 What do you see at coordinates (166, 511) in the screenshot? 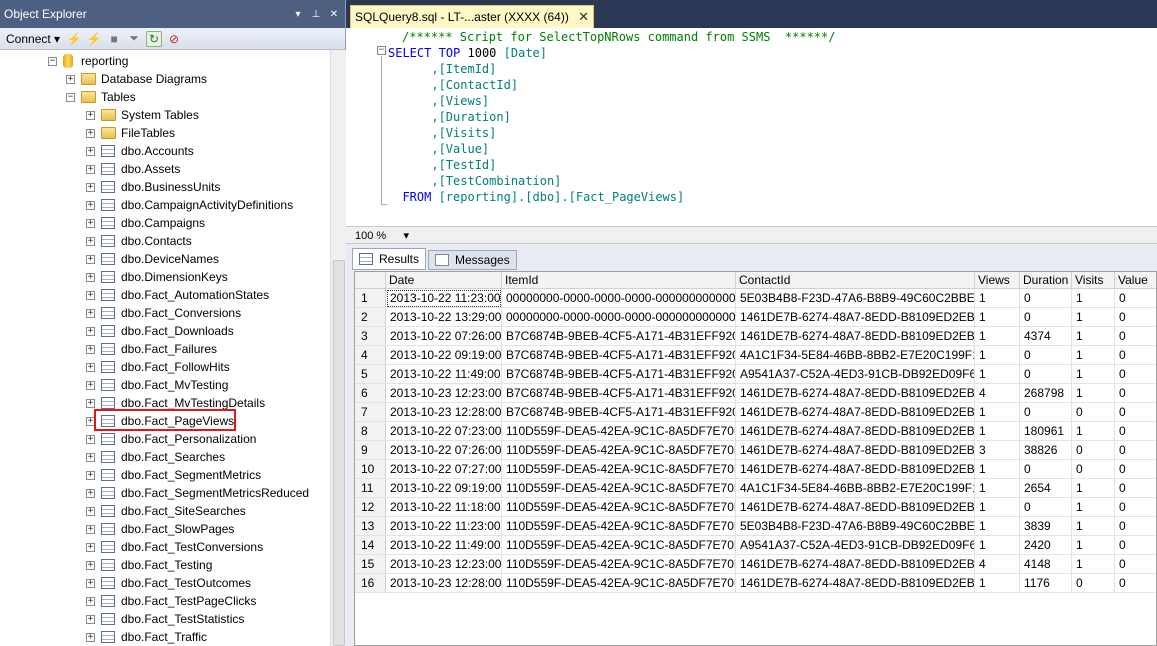
I see `tree-node: + dbo.Fact_SiteSearches` at bounding box center [166, 511].